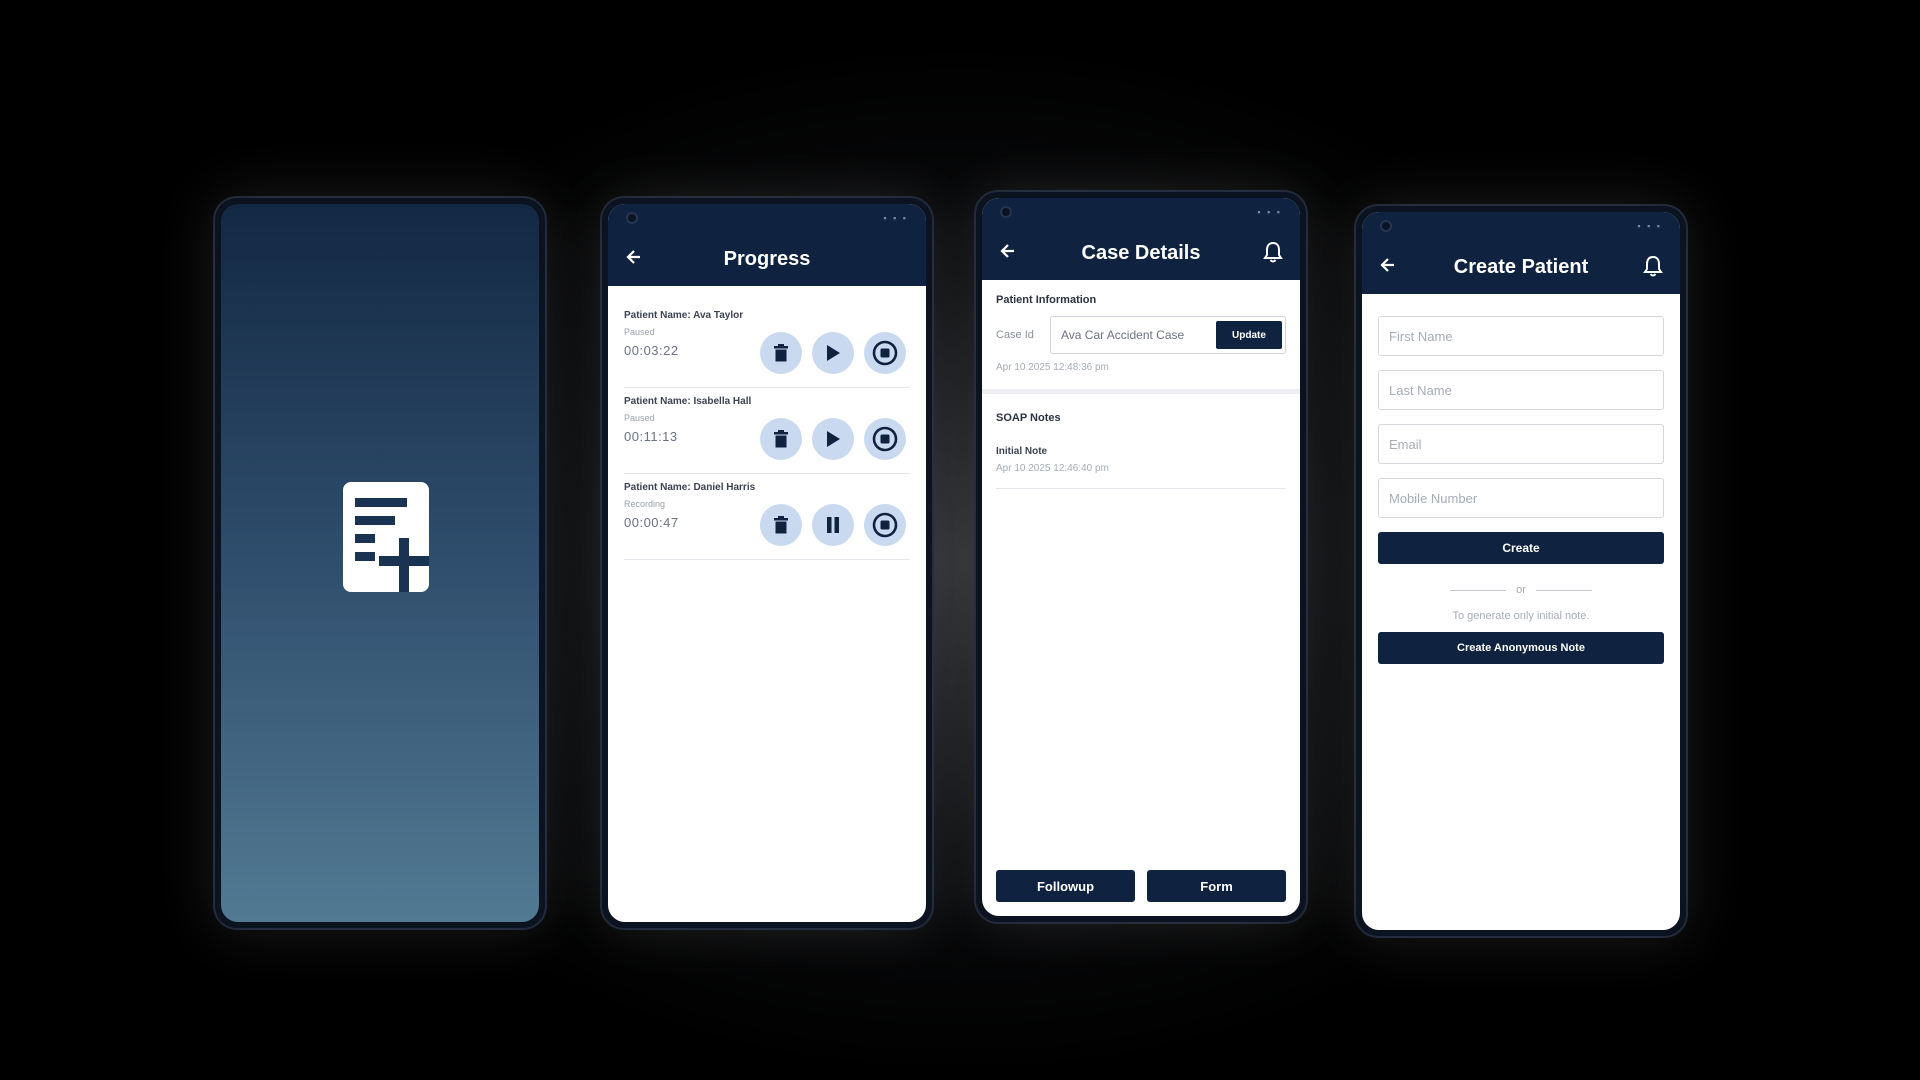 The width and height of the screenshot is (1920, 1080). What do you see at coordinates (1141, 252) in the screenshot?
I see `page-title: Case Details` at bounding box center [1141, 252].